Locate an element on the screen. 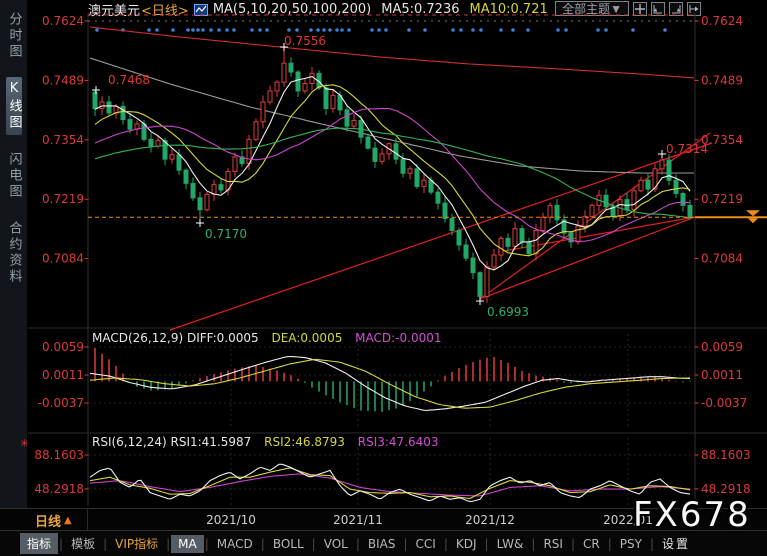  period-selector: 日线 ▲ is located at coordinates (58, 520).